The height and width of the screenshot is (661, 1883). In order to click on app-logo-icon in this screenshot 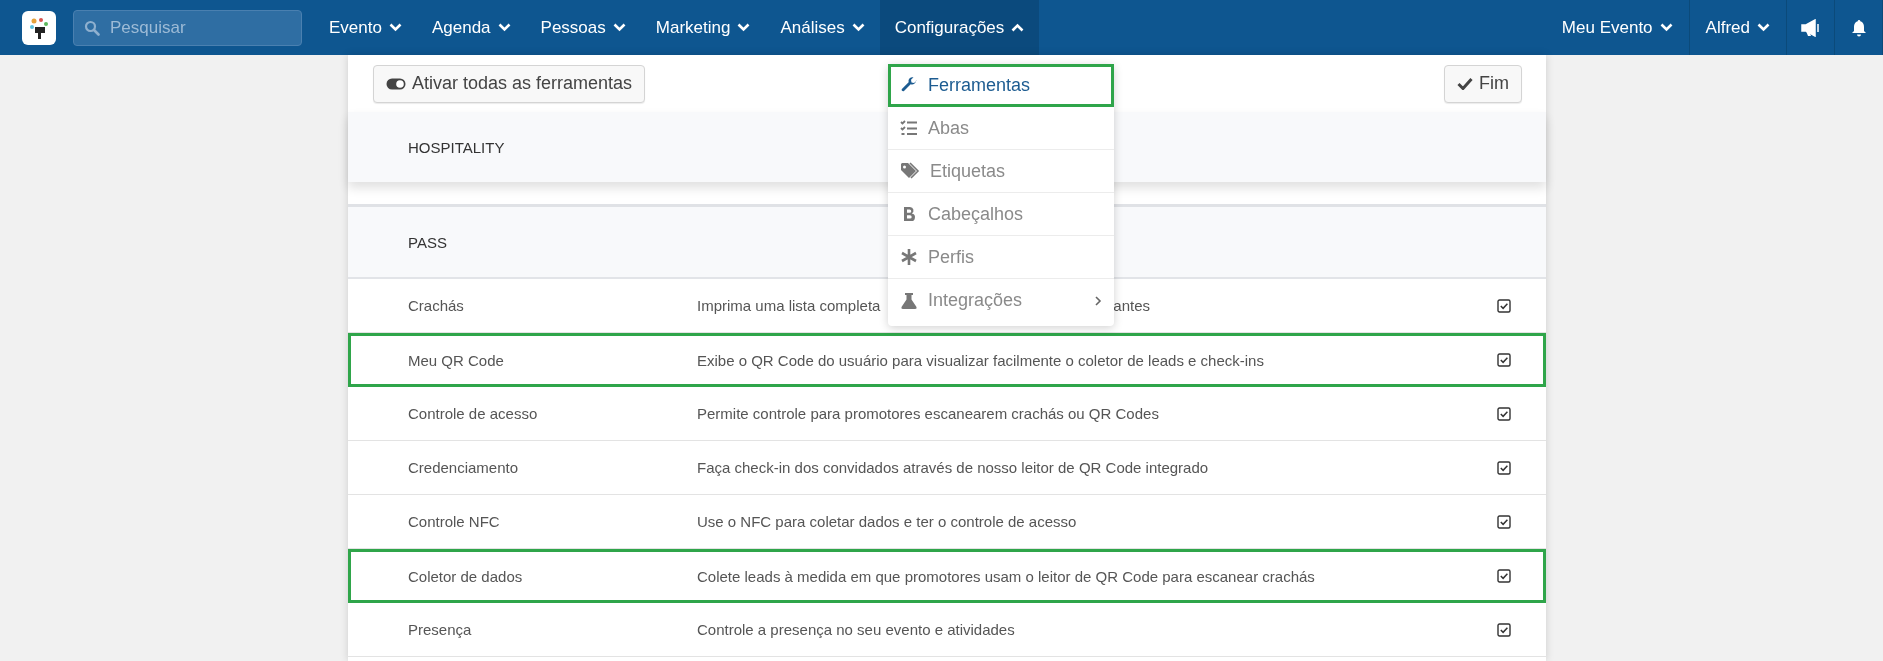, I will do `click(39, 27)`.